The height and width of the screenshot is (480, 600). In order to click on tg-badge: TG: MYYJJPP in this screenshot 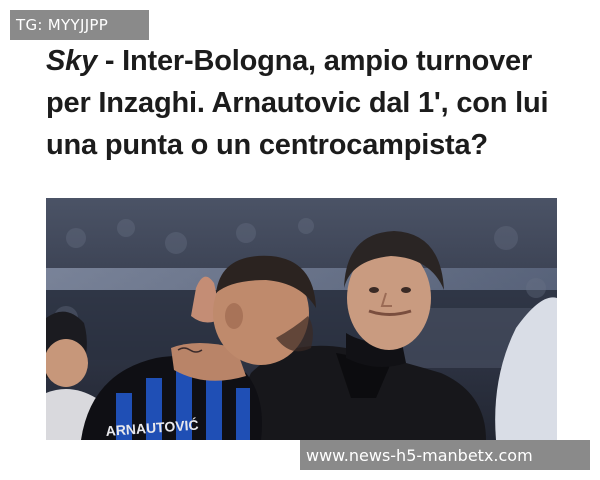, I will do `click(79, 25)`.